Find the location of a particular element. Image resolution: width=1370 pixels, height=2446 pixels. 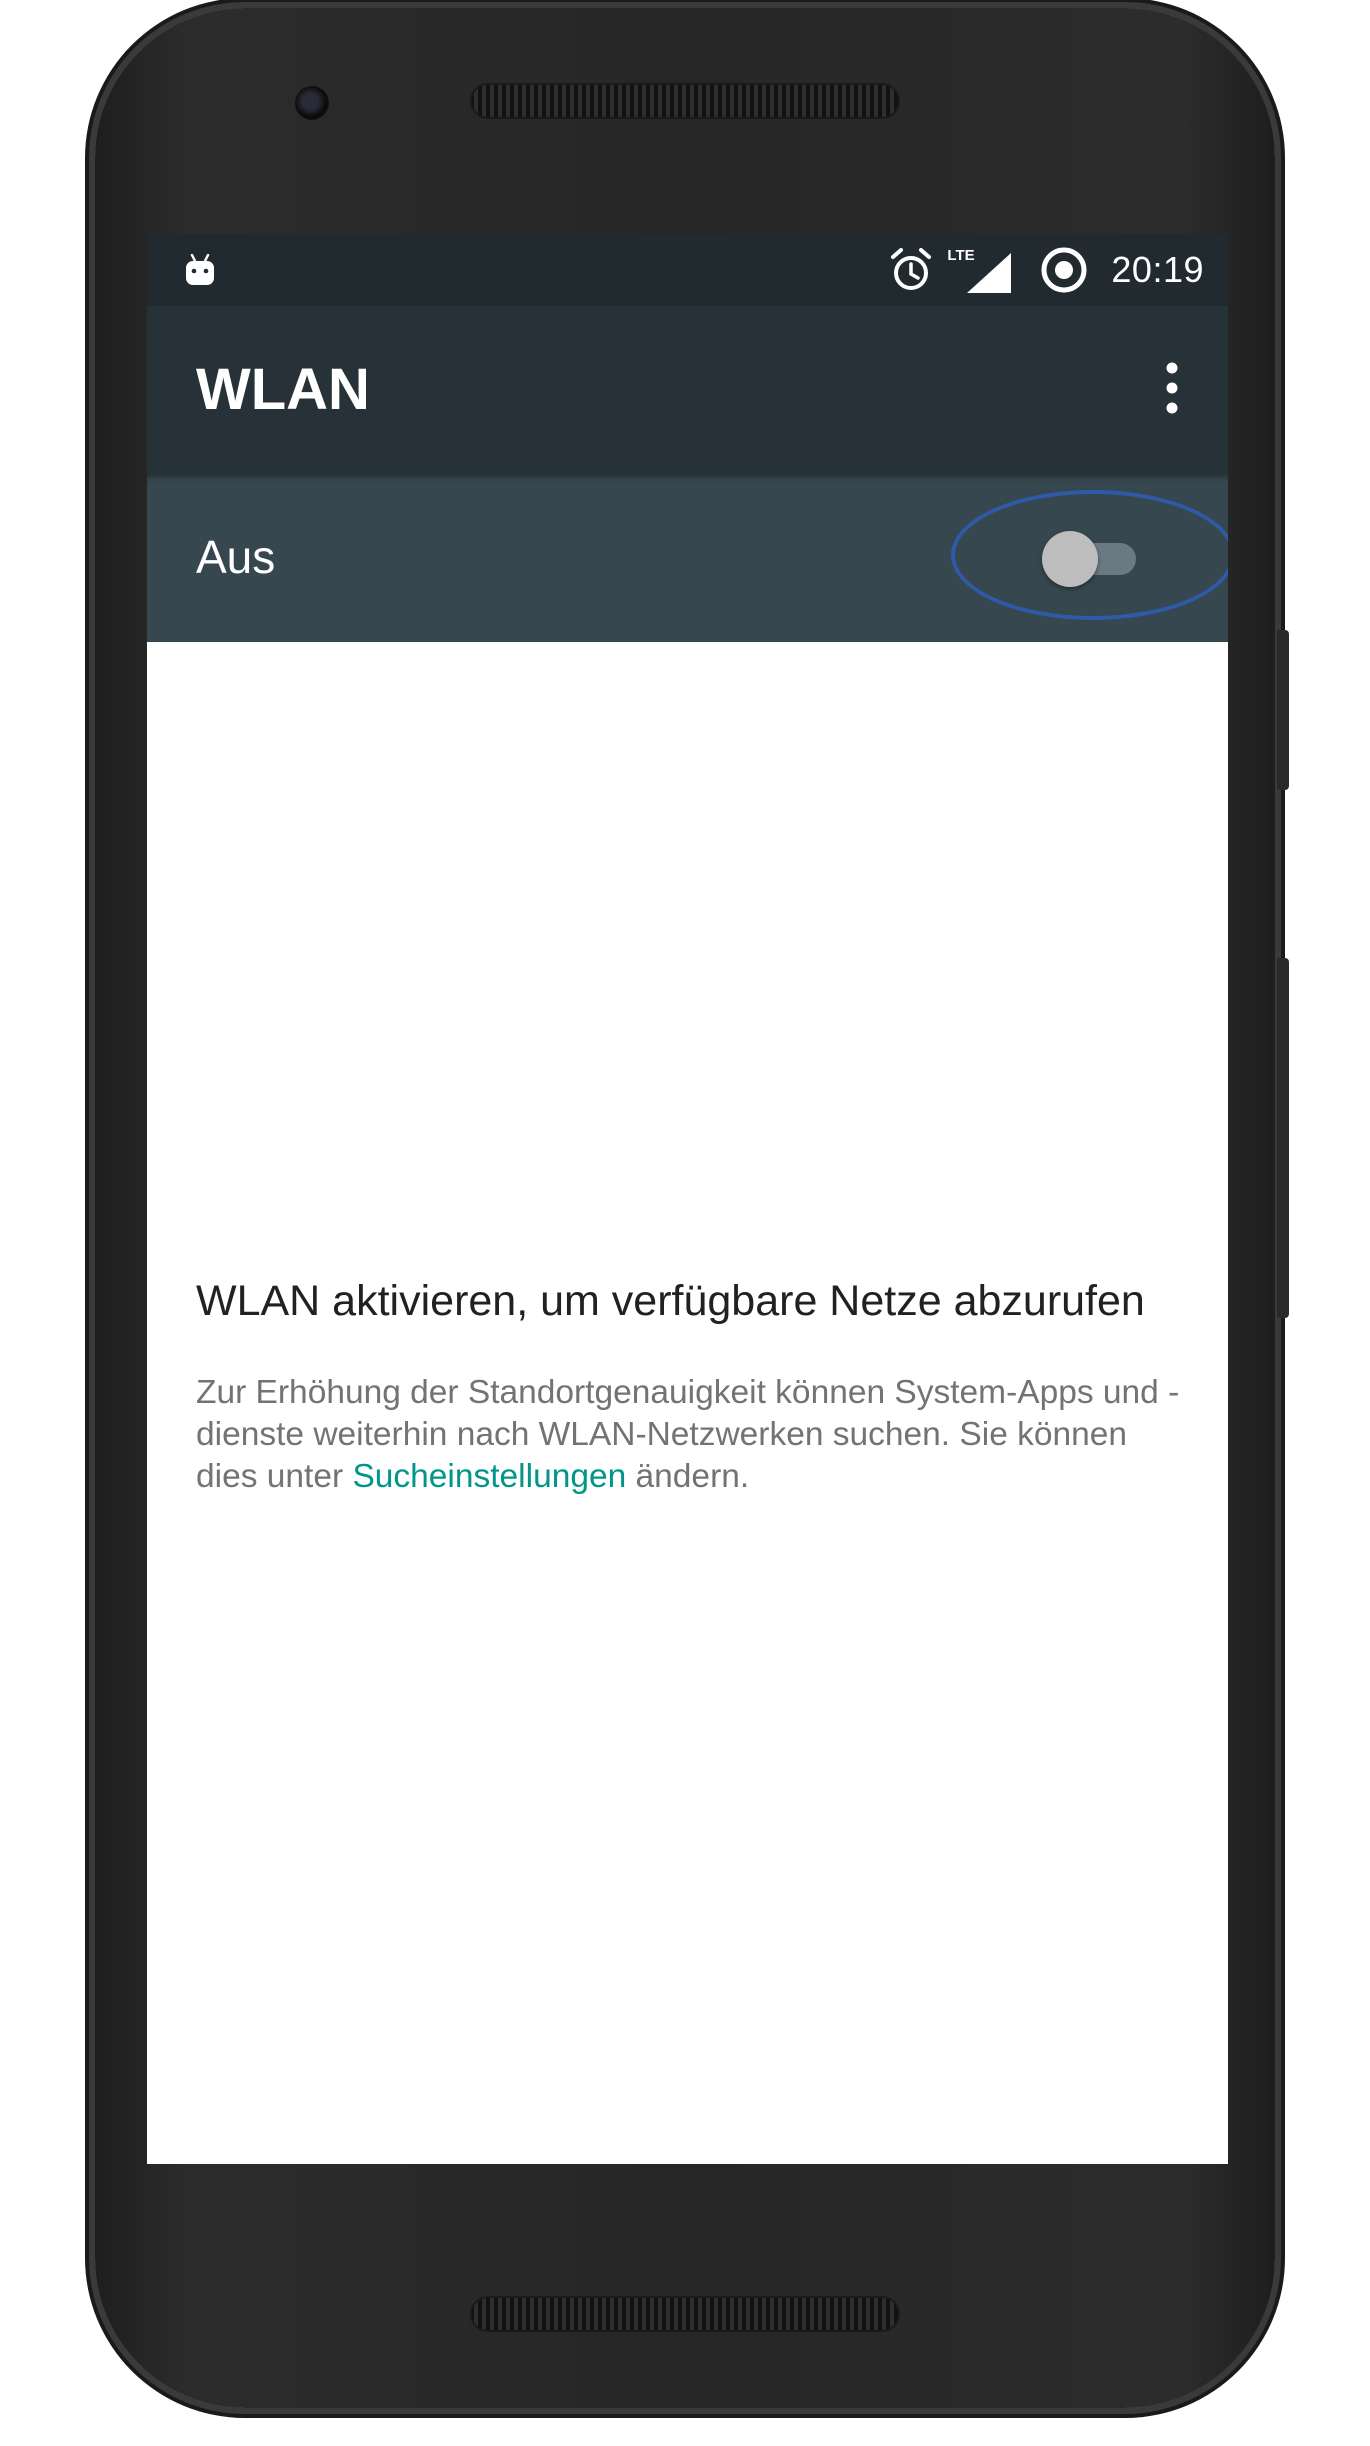

wlan-toggle-switch is located at coordinates (1092, 559).